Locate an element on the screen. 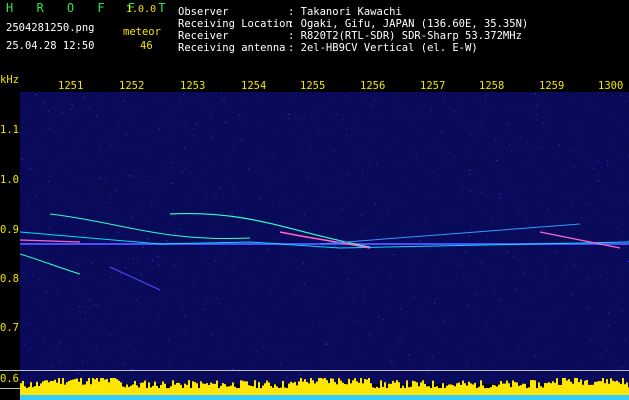 The height and width of the screenshot is (400, 629). receiver-value: : R820T2(RTL-SDR) SDR-Sharp 53.372MHz is located at coordinates (405, 36).